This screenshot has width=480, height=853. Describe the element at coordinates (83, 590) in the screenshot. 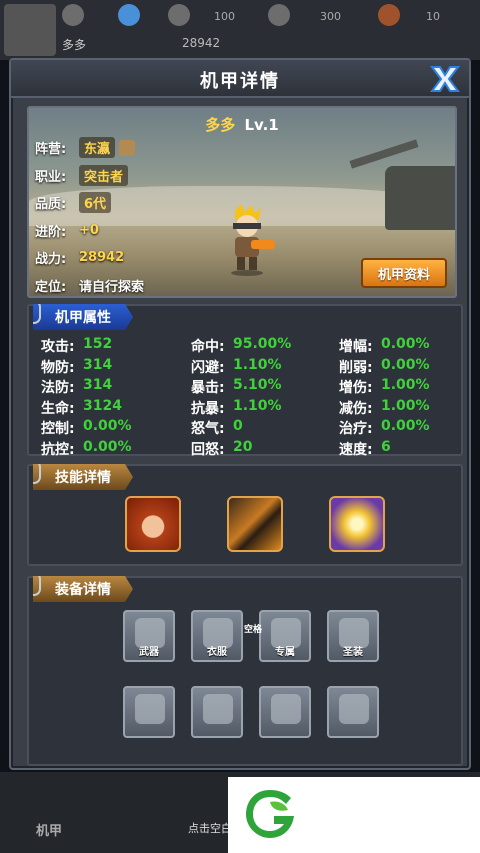

I see `equipment-title: 装备详情` at that location.